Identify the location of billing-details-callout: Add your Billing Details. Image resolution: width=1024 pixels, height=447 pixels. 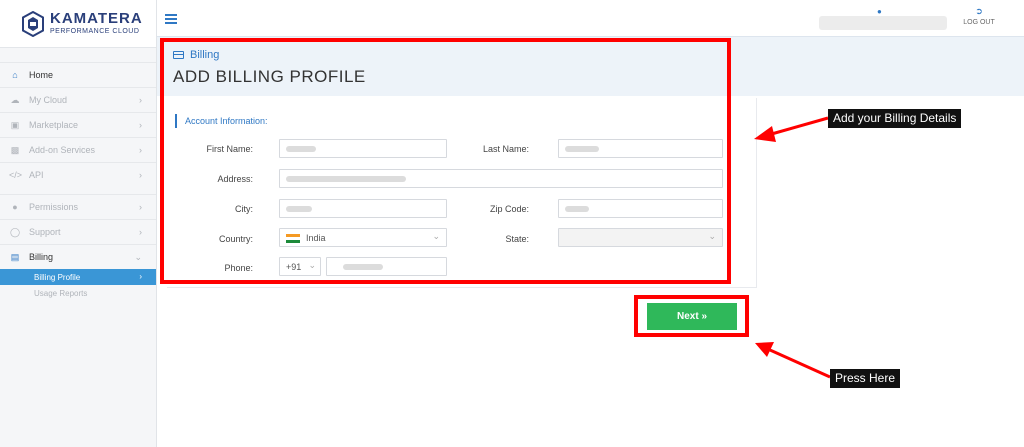
(895, 118).